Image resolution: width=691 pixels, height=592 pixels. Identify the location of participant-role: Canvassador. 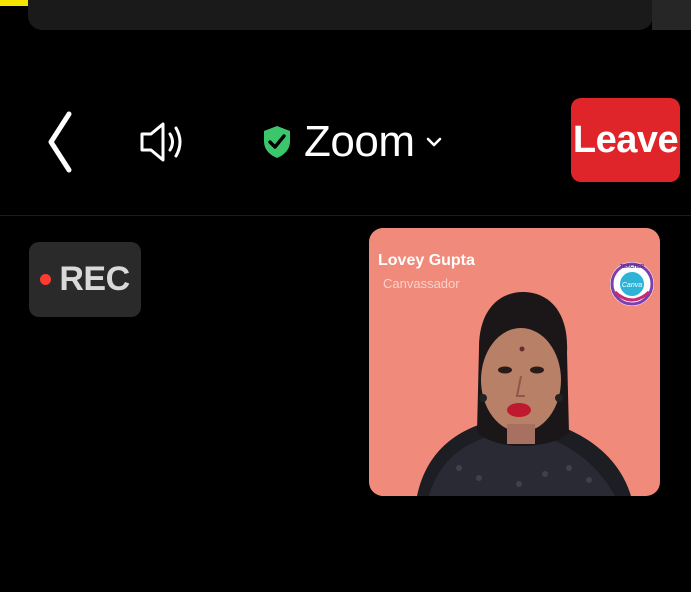
(421, 283).